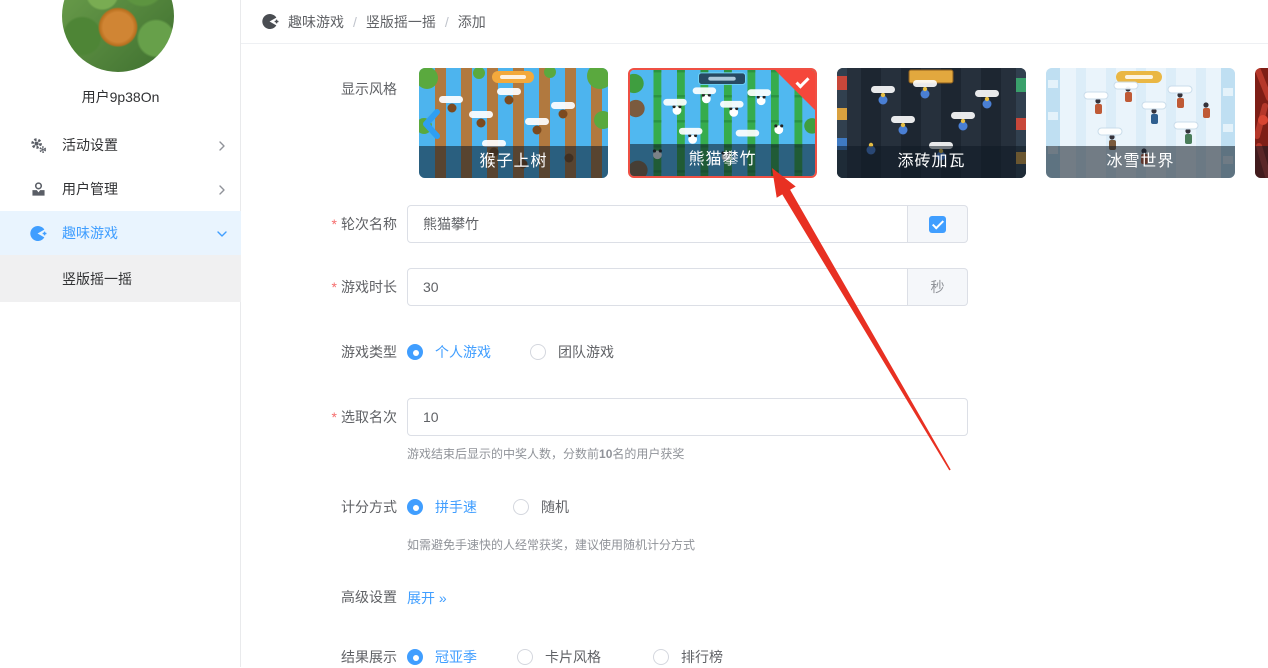  Describe the element at coordinates (463, 352) in the screenshot. I see `radio-label: 个人游戏` at that location.